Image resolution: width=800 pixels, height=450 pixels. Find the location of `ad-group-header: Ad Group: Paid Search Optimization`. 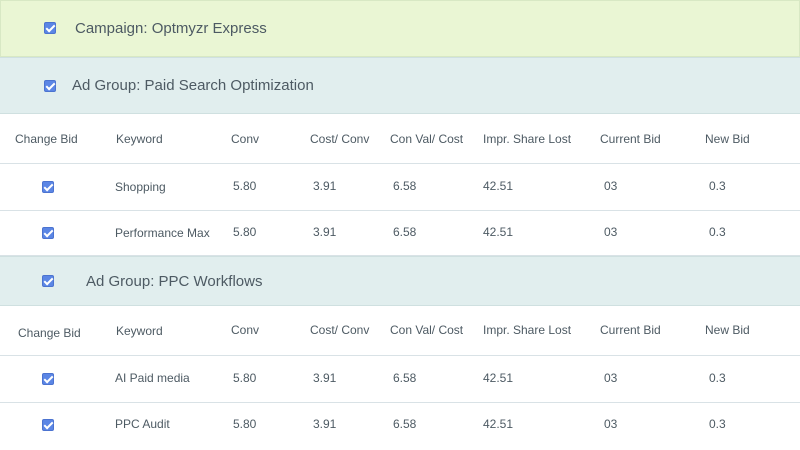

ad-group-header: Ad Group: Paid Search Optimization is located at coordinates (400, 85).